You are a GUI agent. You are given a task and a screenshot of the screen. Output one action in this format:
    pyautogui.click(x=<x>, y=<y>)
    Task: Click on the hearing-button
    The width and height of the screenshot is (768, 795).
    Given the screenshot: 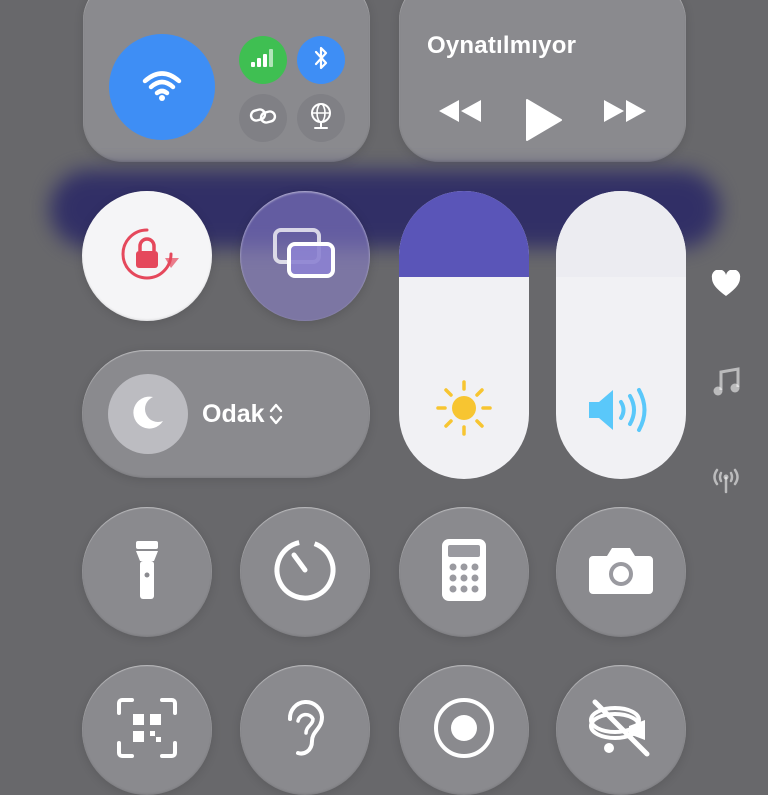 What is the action you would take?
    pyautogui.click(x=305, y=730)
    